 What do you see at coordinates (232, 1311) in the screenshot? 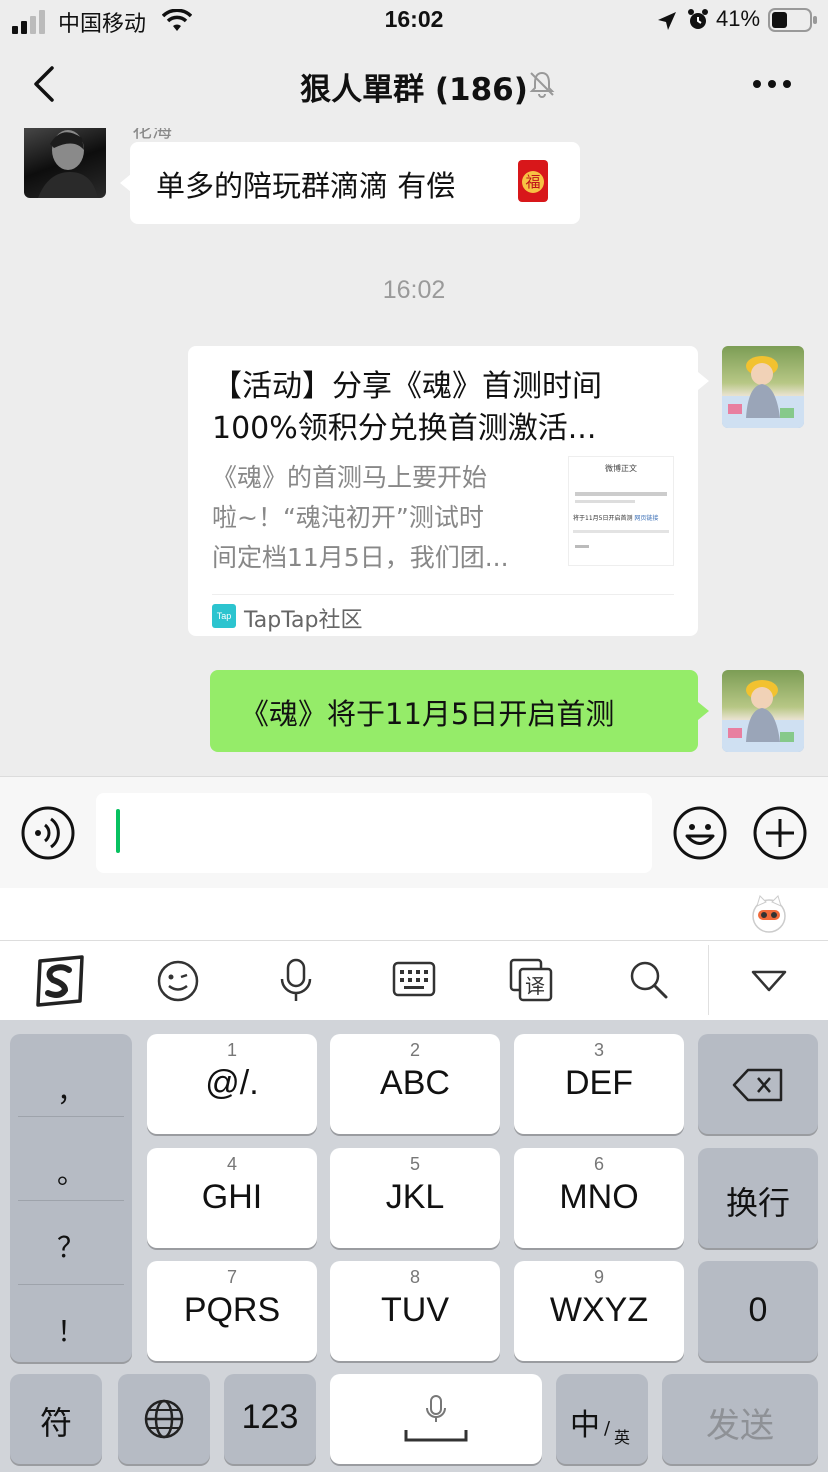
I see `key-7: 7 PQRS` at bounding box center [232, 1311].